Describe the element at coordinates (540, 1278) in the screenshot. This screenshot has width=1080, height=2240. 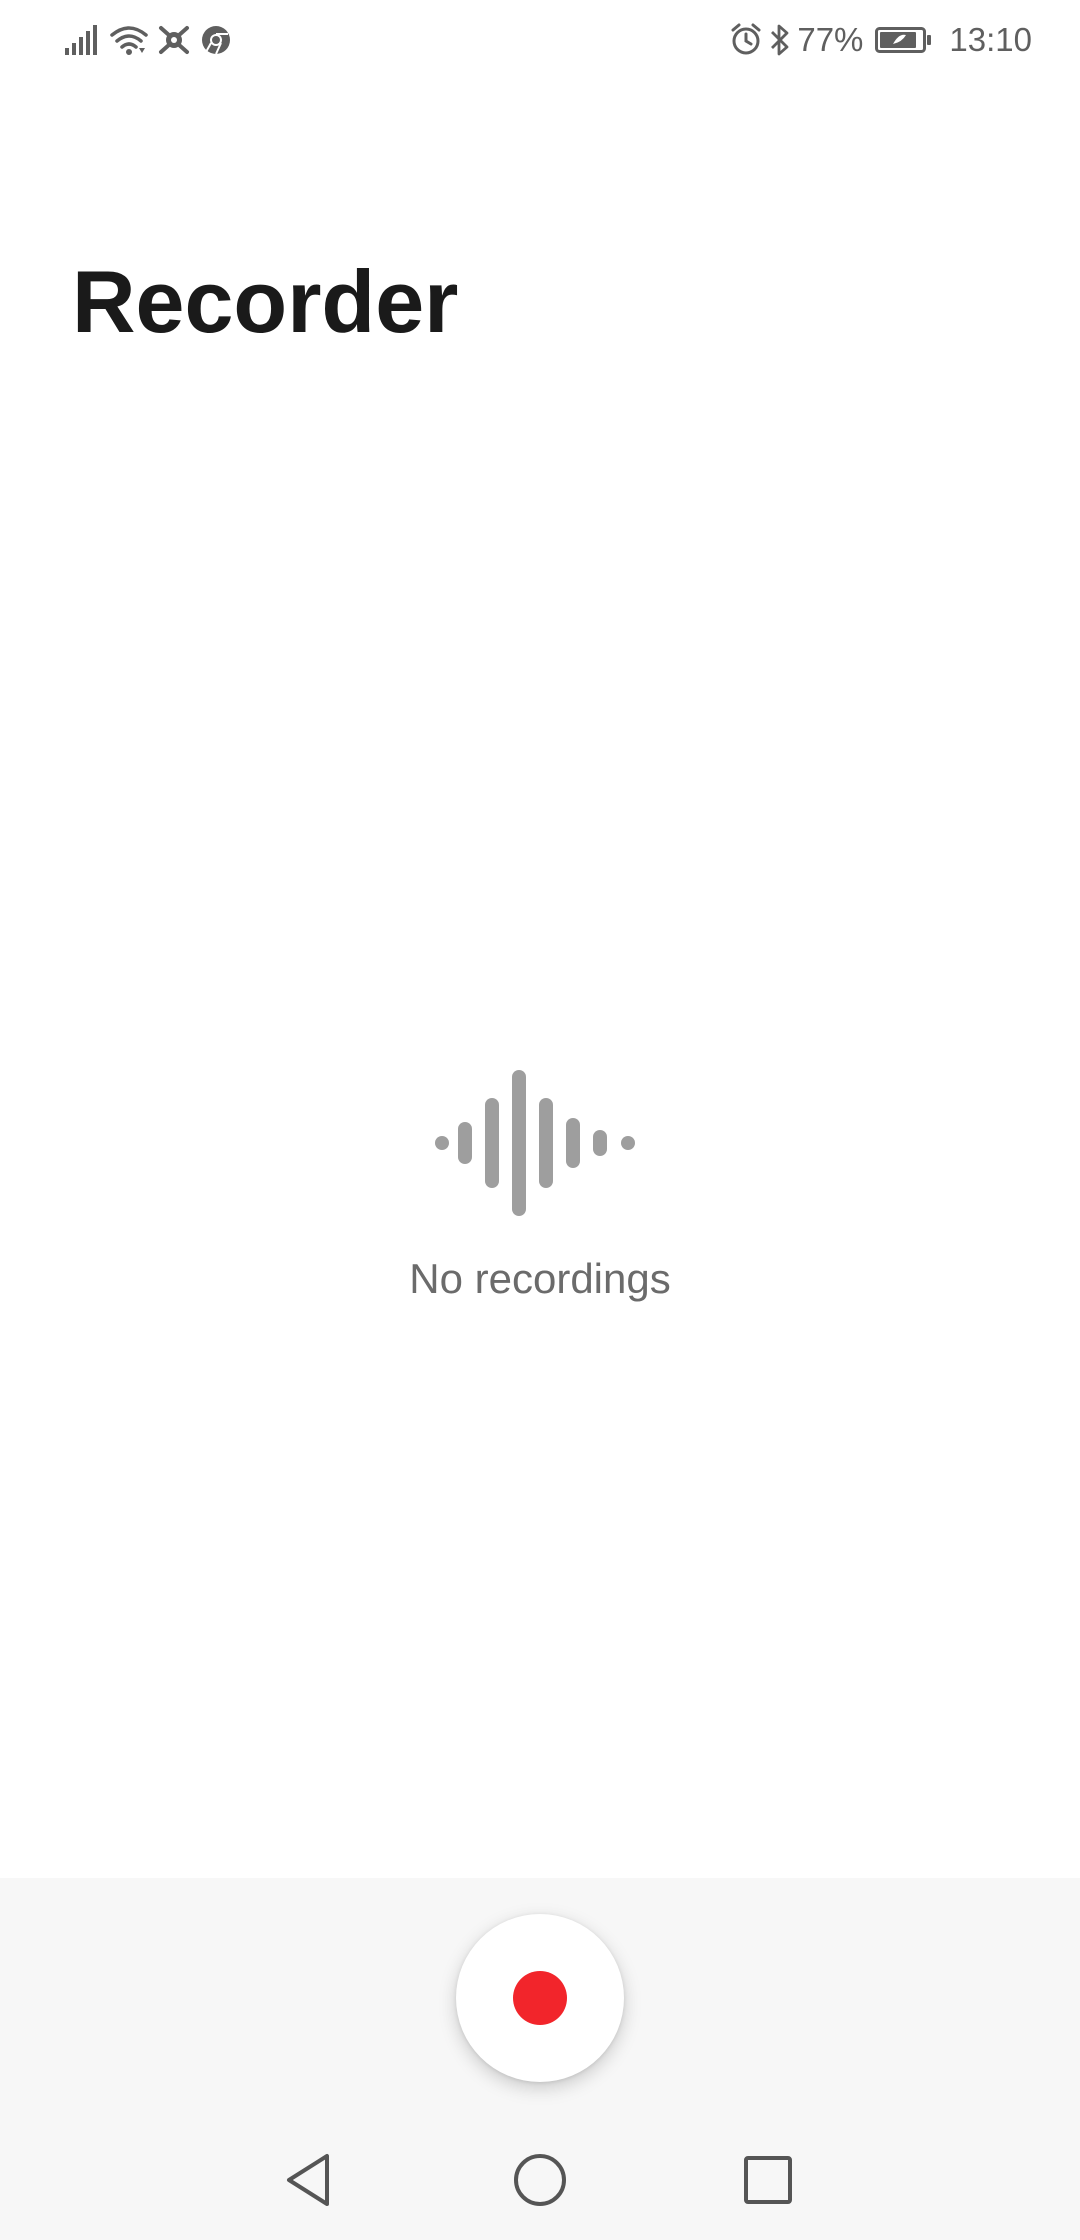
I see `empty-state-message: No recordings` at that location.